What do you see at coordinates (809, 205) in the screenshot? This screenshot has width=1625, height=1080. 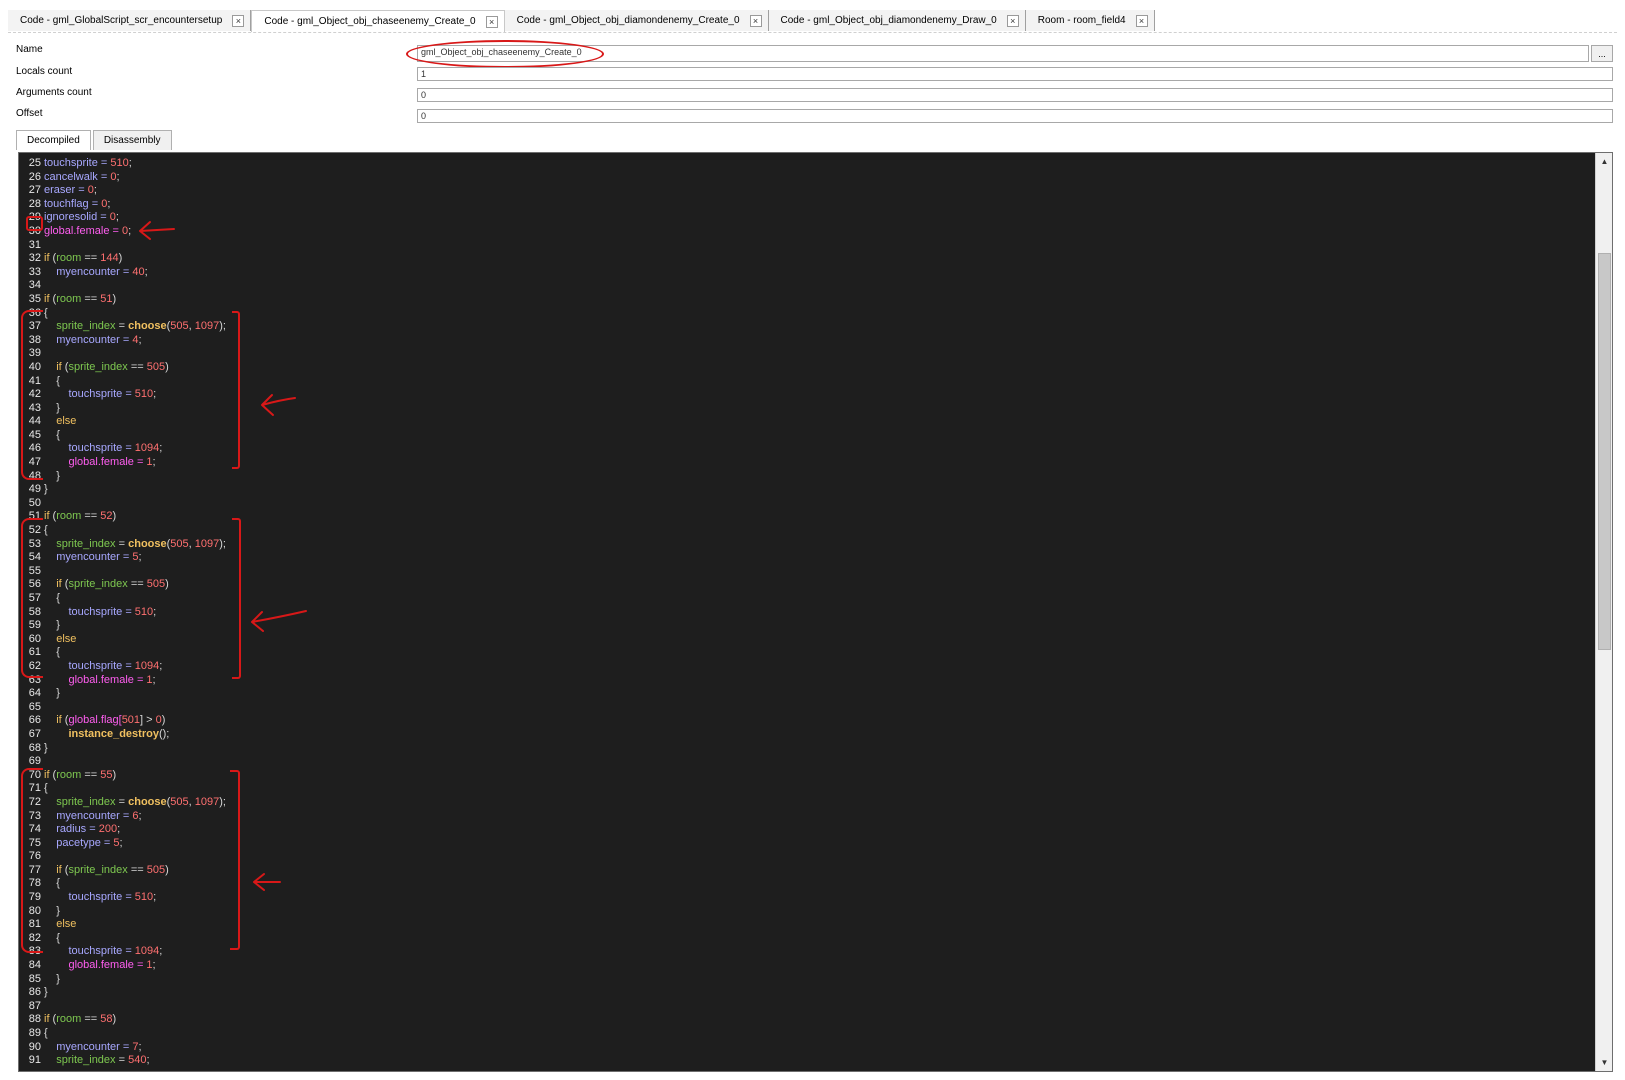 I see `code-line: 28 touchflag = 0;` at bounding box center [809, 205].